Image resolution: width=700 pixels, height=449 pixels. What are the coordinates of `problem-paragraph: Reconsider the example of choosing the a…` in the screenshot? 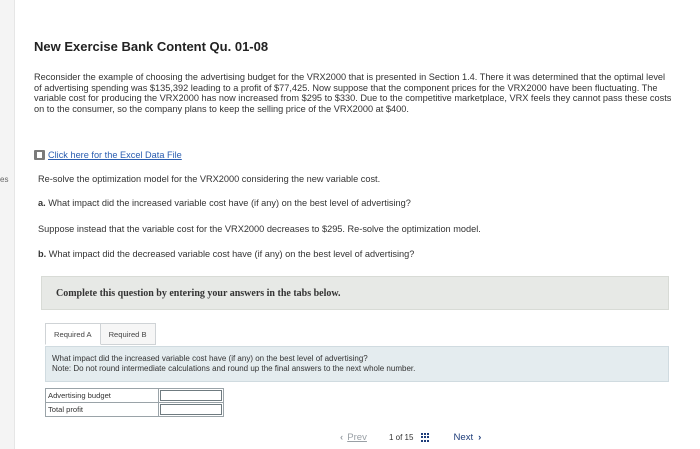 It's located at (353, 93).